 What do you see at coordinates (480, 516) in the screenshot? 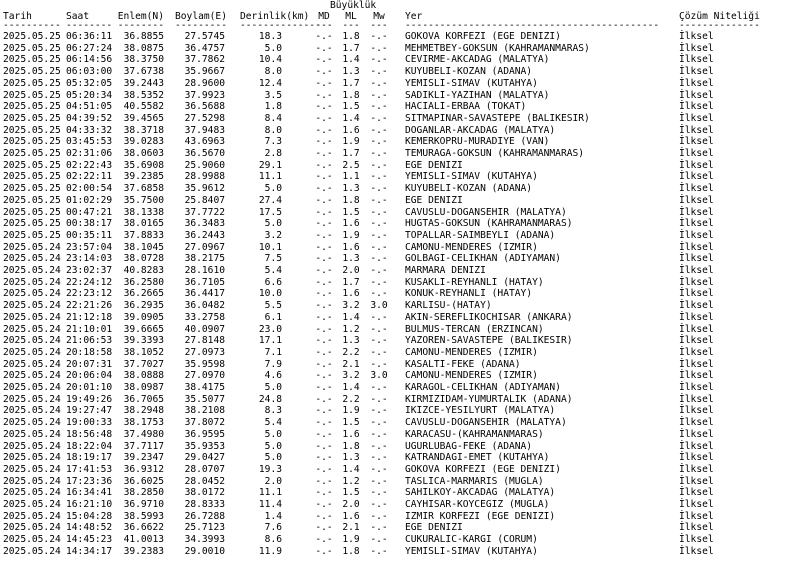
I see `row-location: IZMIR KORFEZI (EGE DENIZI)` at bounding box center [480, 516].